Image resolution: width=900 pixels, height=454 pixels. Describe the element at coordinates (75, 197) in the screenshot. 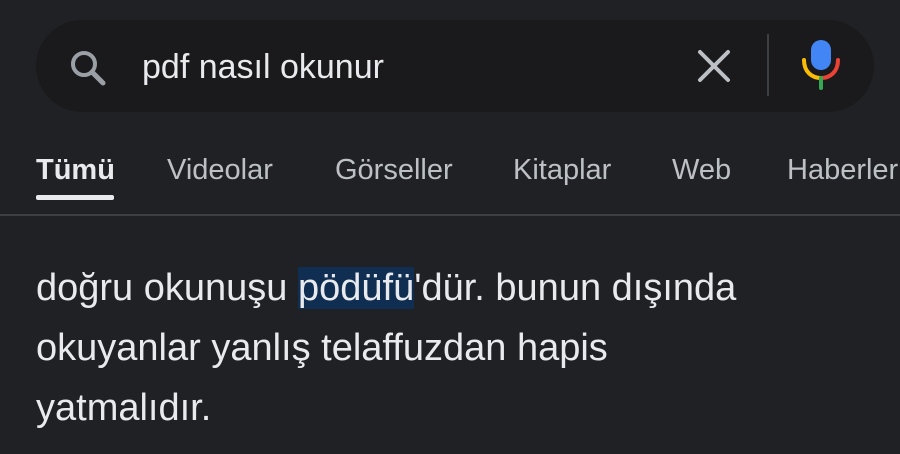

I see `active-tab-indicator` at that location.